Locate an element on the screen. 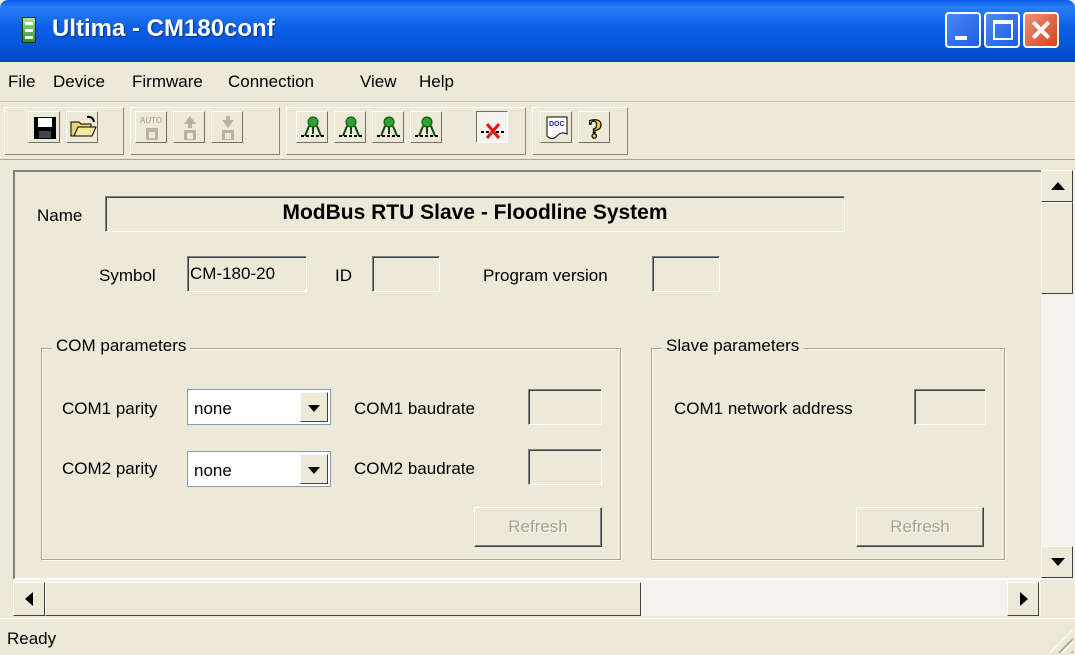  title-bar: Ultima - CM180conf is located at coordinates (537, 31).